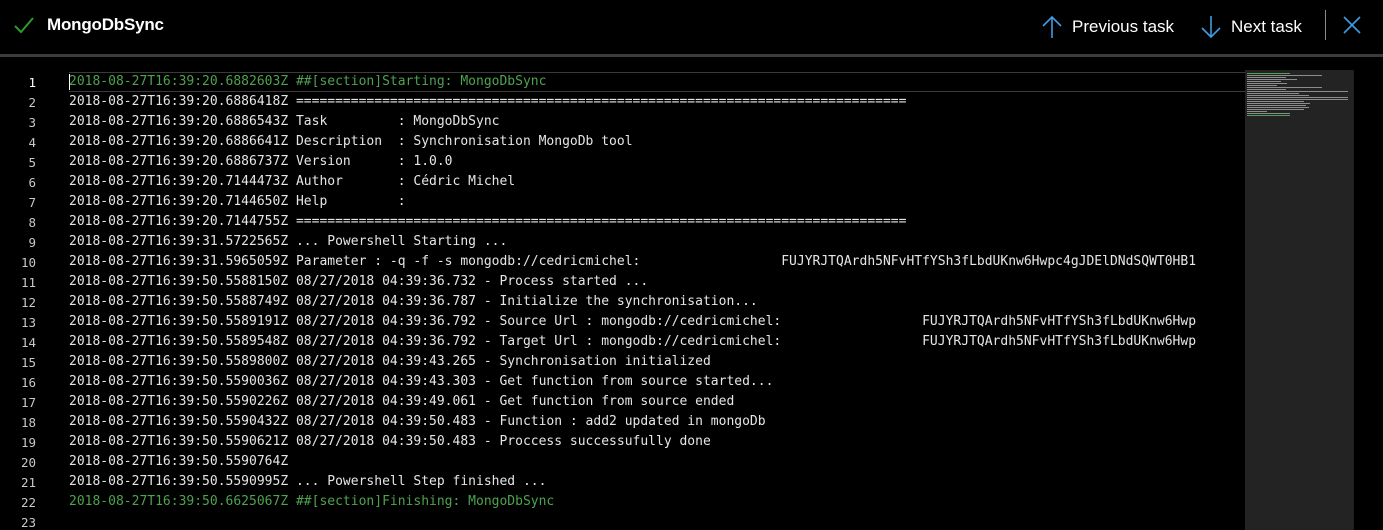 This screenshot has height=530, width=1383. What do you see at coordinates (32, 102) in the screenshot?
I see `line-number: 2` at bounding box center [32, 102].